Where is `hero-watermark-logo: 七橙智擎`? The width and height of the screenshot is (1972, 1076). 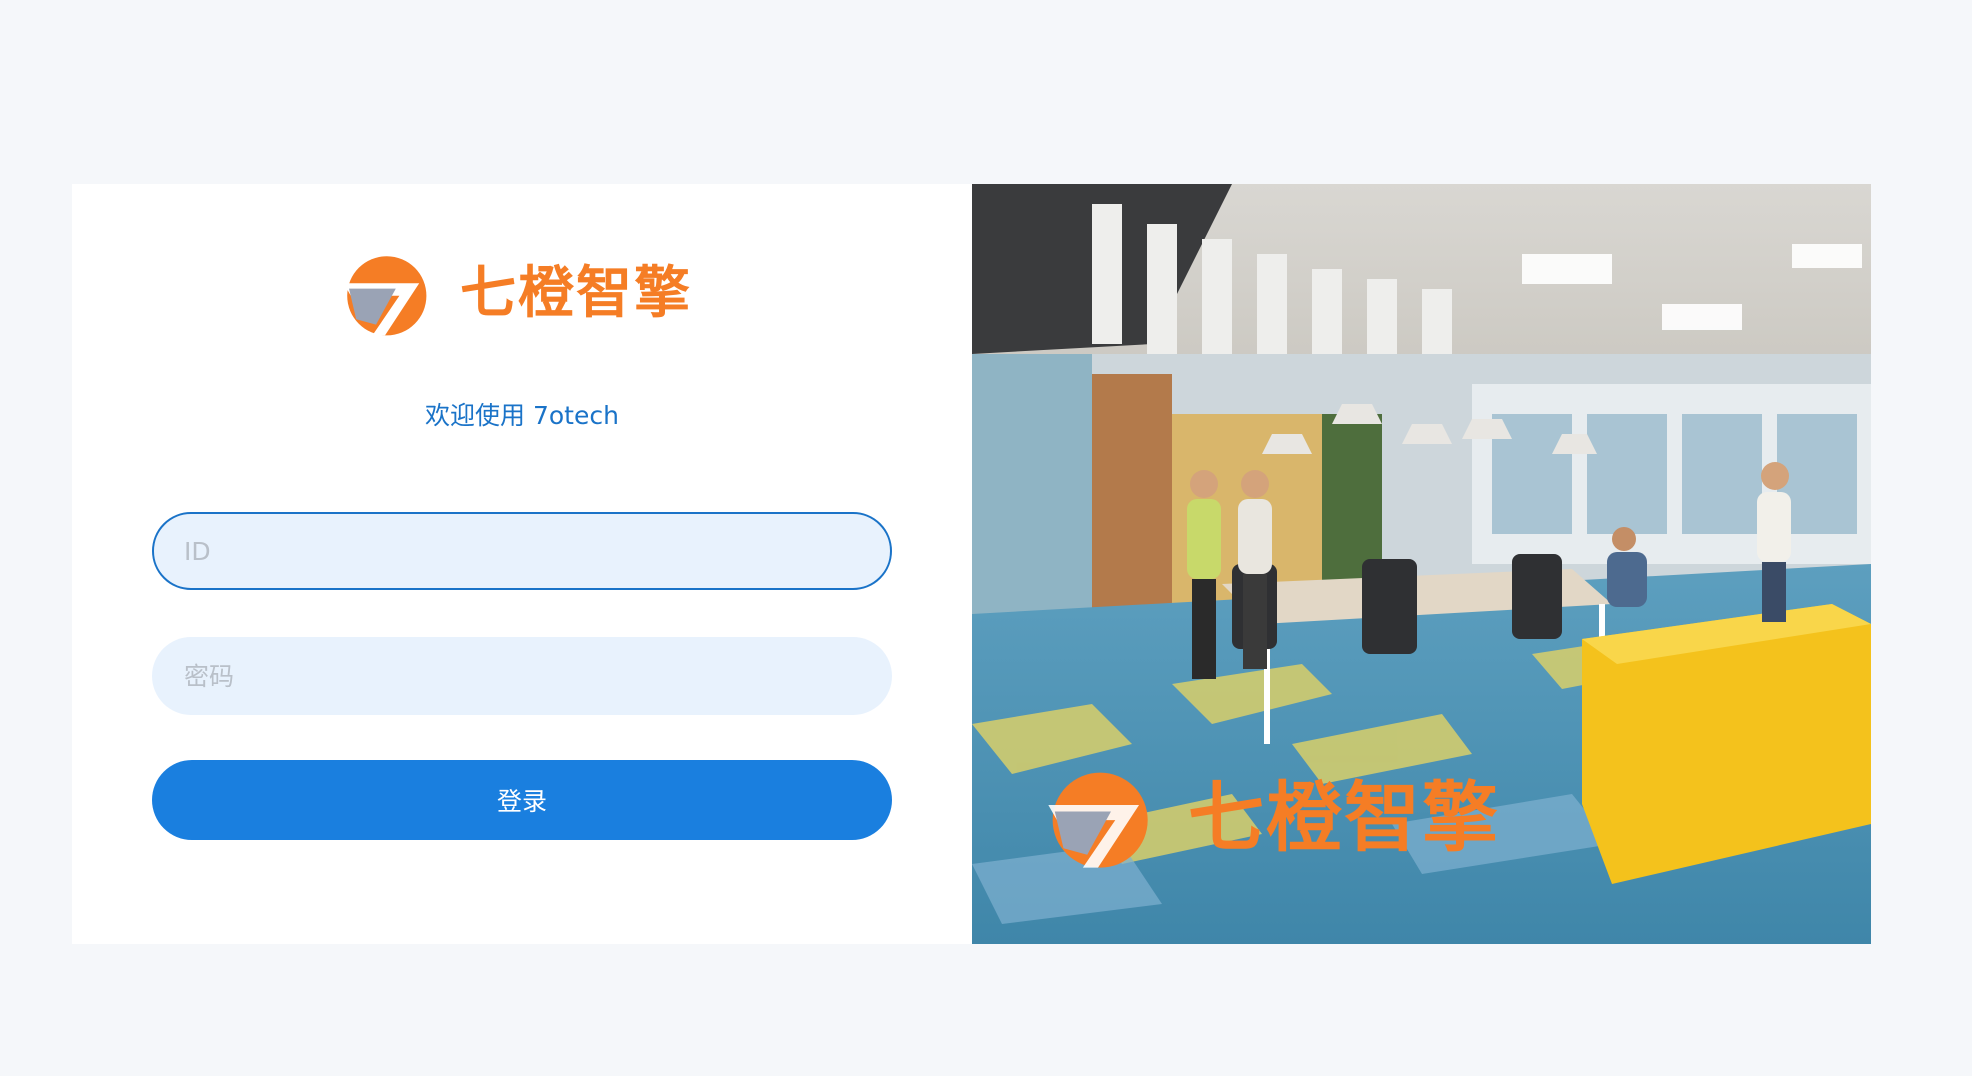 hero-watermark-logo: 七橙智擎 is located at coordinates (1272, 818).